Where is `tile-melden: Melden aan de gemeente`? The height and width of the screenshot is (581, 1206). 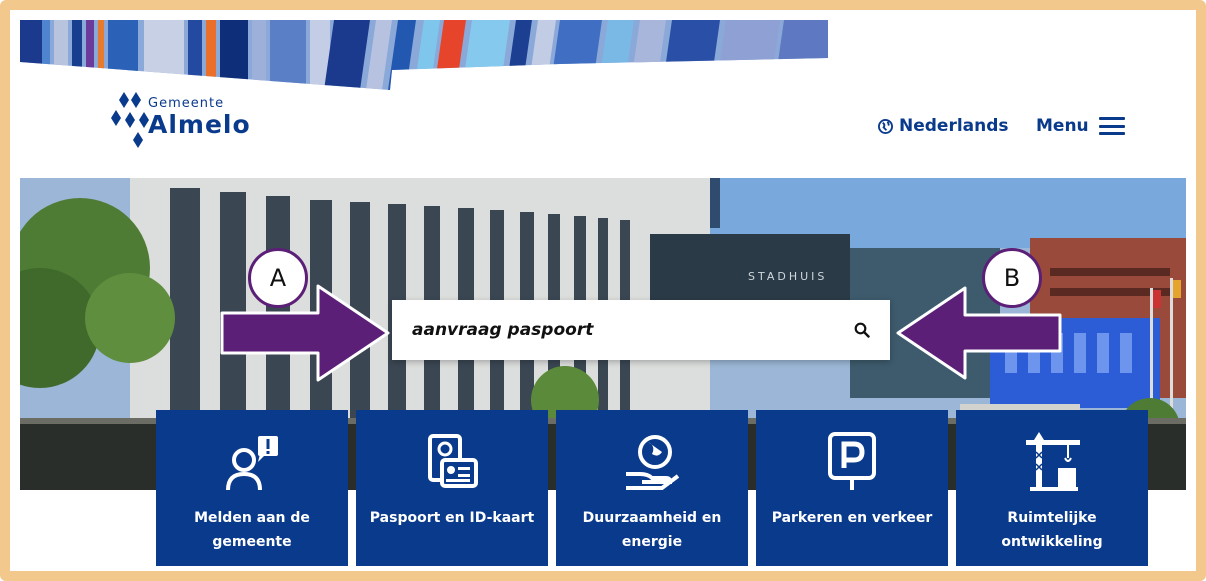 tile-melden: Melden aan de gemeente is located at coordinates (252, 488).